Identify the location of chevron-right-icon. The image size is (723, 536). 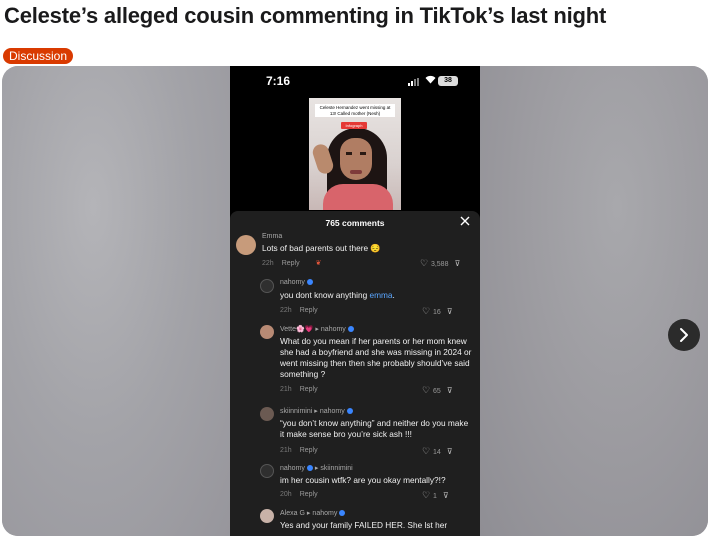
(684, 335).